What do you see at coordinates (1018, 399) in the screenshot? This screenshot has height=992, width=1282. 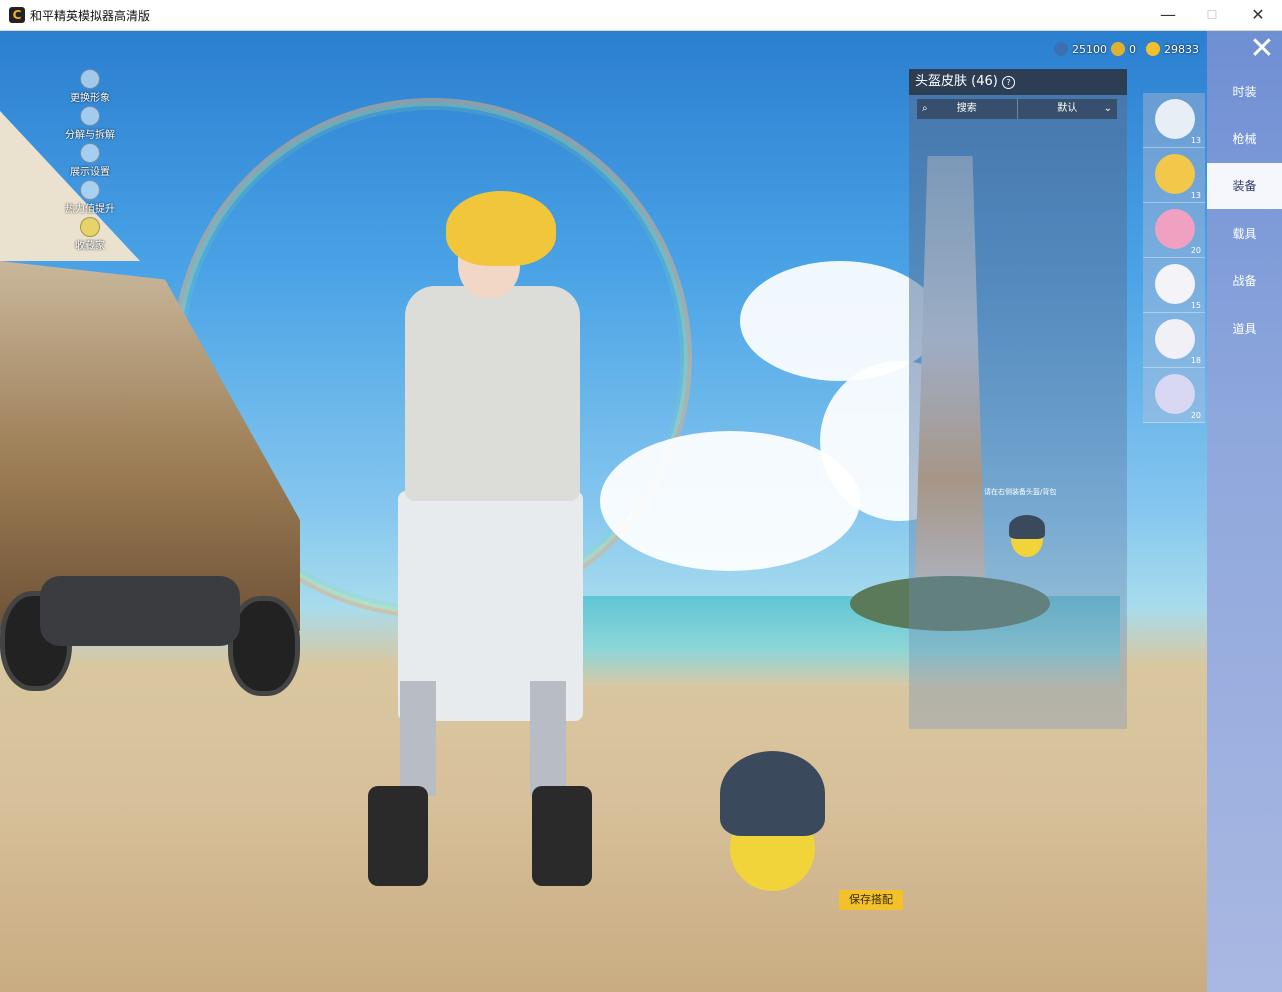 I see `skin-panel: 头盔皮肤 (46) ? ⌕ 搜索 默认 ⌄ 请在右侧装备头盔/背包` at bounding box center [1018, 399].